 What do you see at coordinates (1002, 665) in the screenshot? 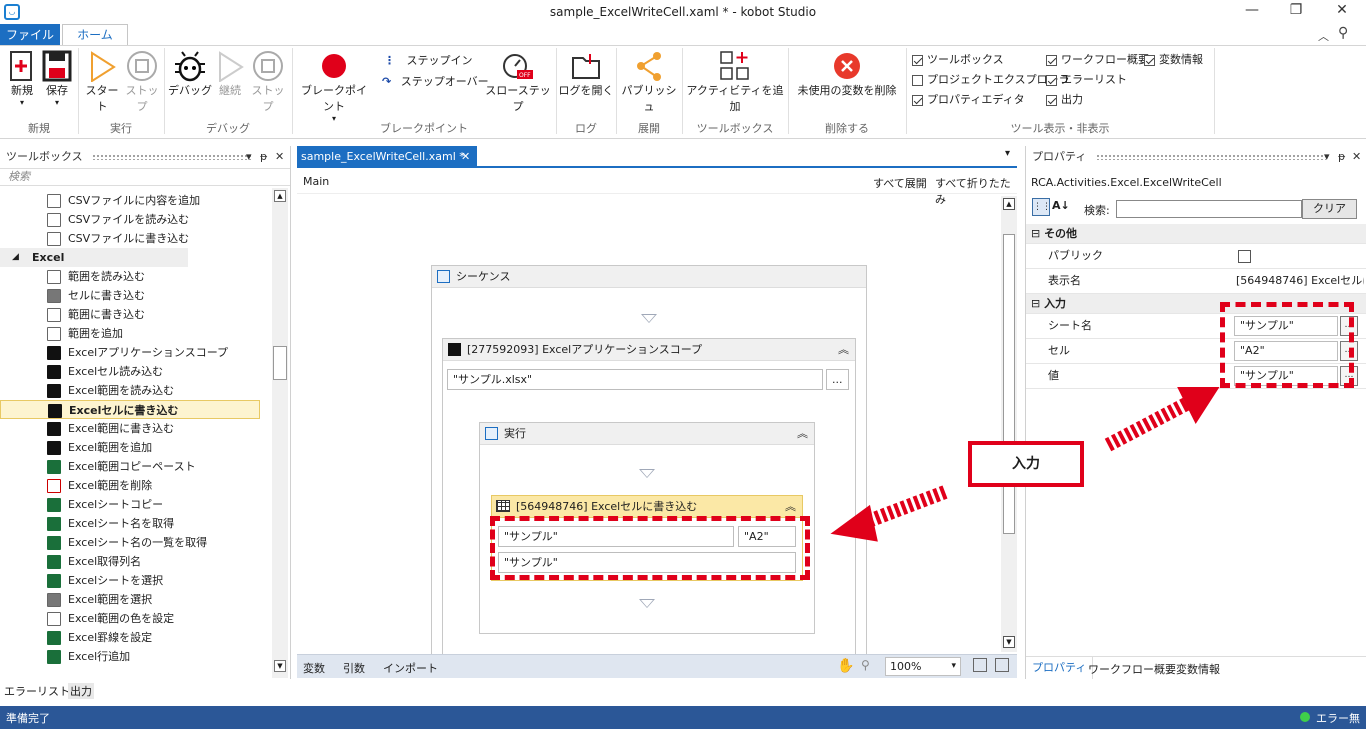
I see `overview-icon` at bounding box center [1002, 665].